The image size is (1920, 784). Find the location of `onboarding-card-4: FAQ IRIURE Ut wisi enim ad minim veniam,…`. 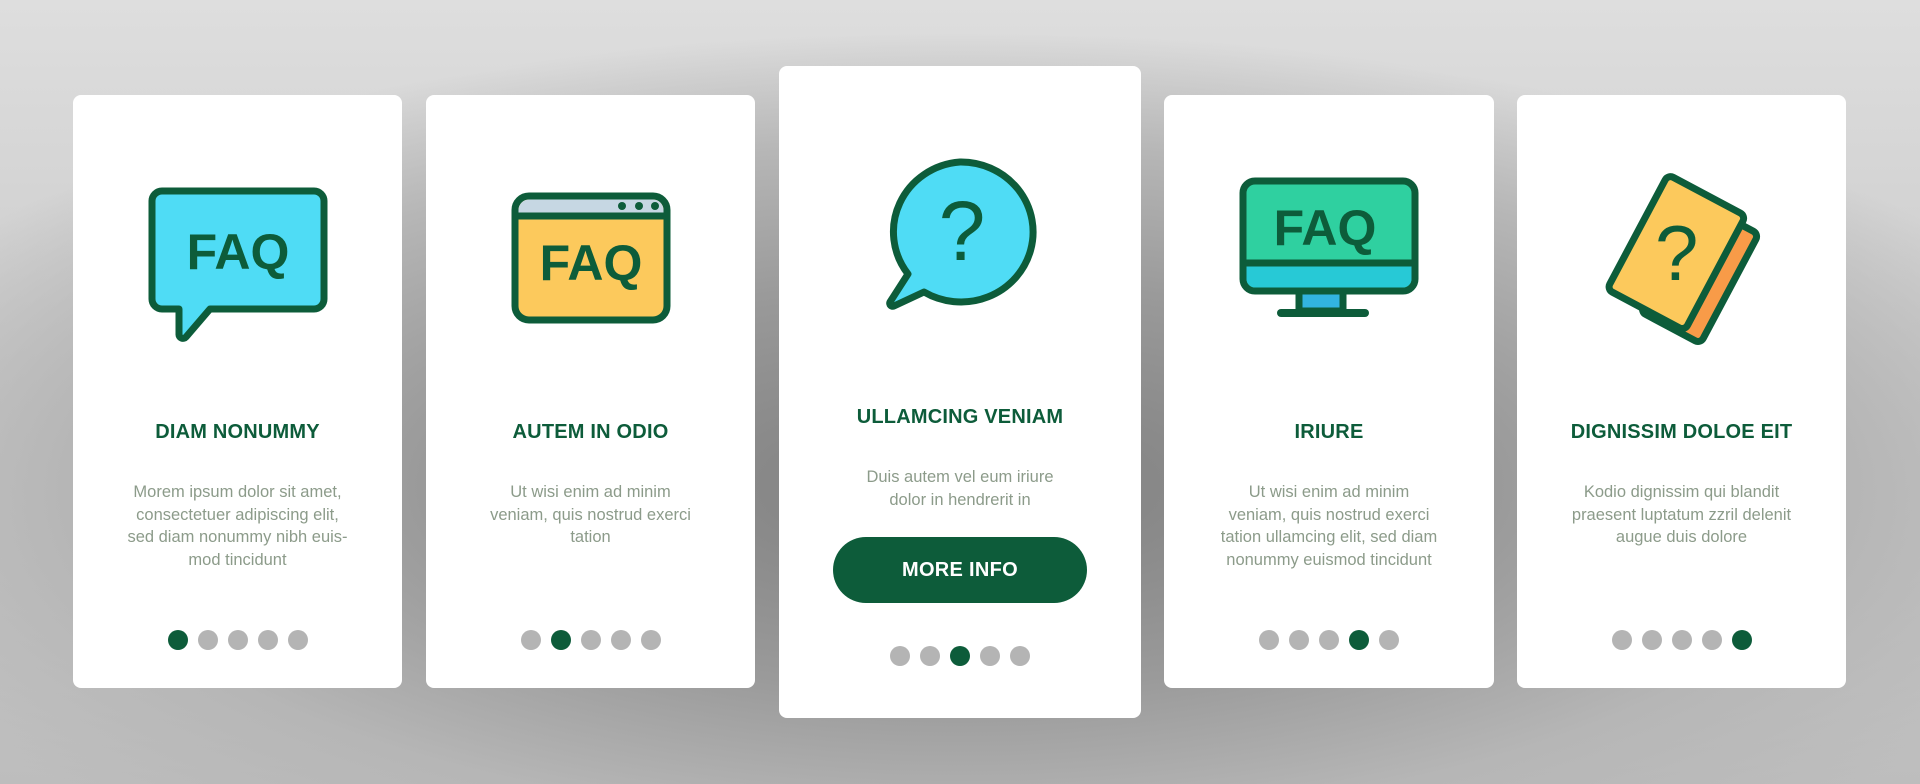

onboarding-card-4: FAQ IRIURE Ut wisi enim ad minim veniam,… is located at coordinates (1329, 391).